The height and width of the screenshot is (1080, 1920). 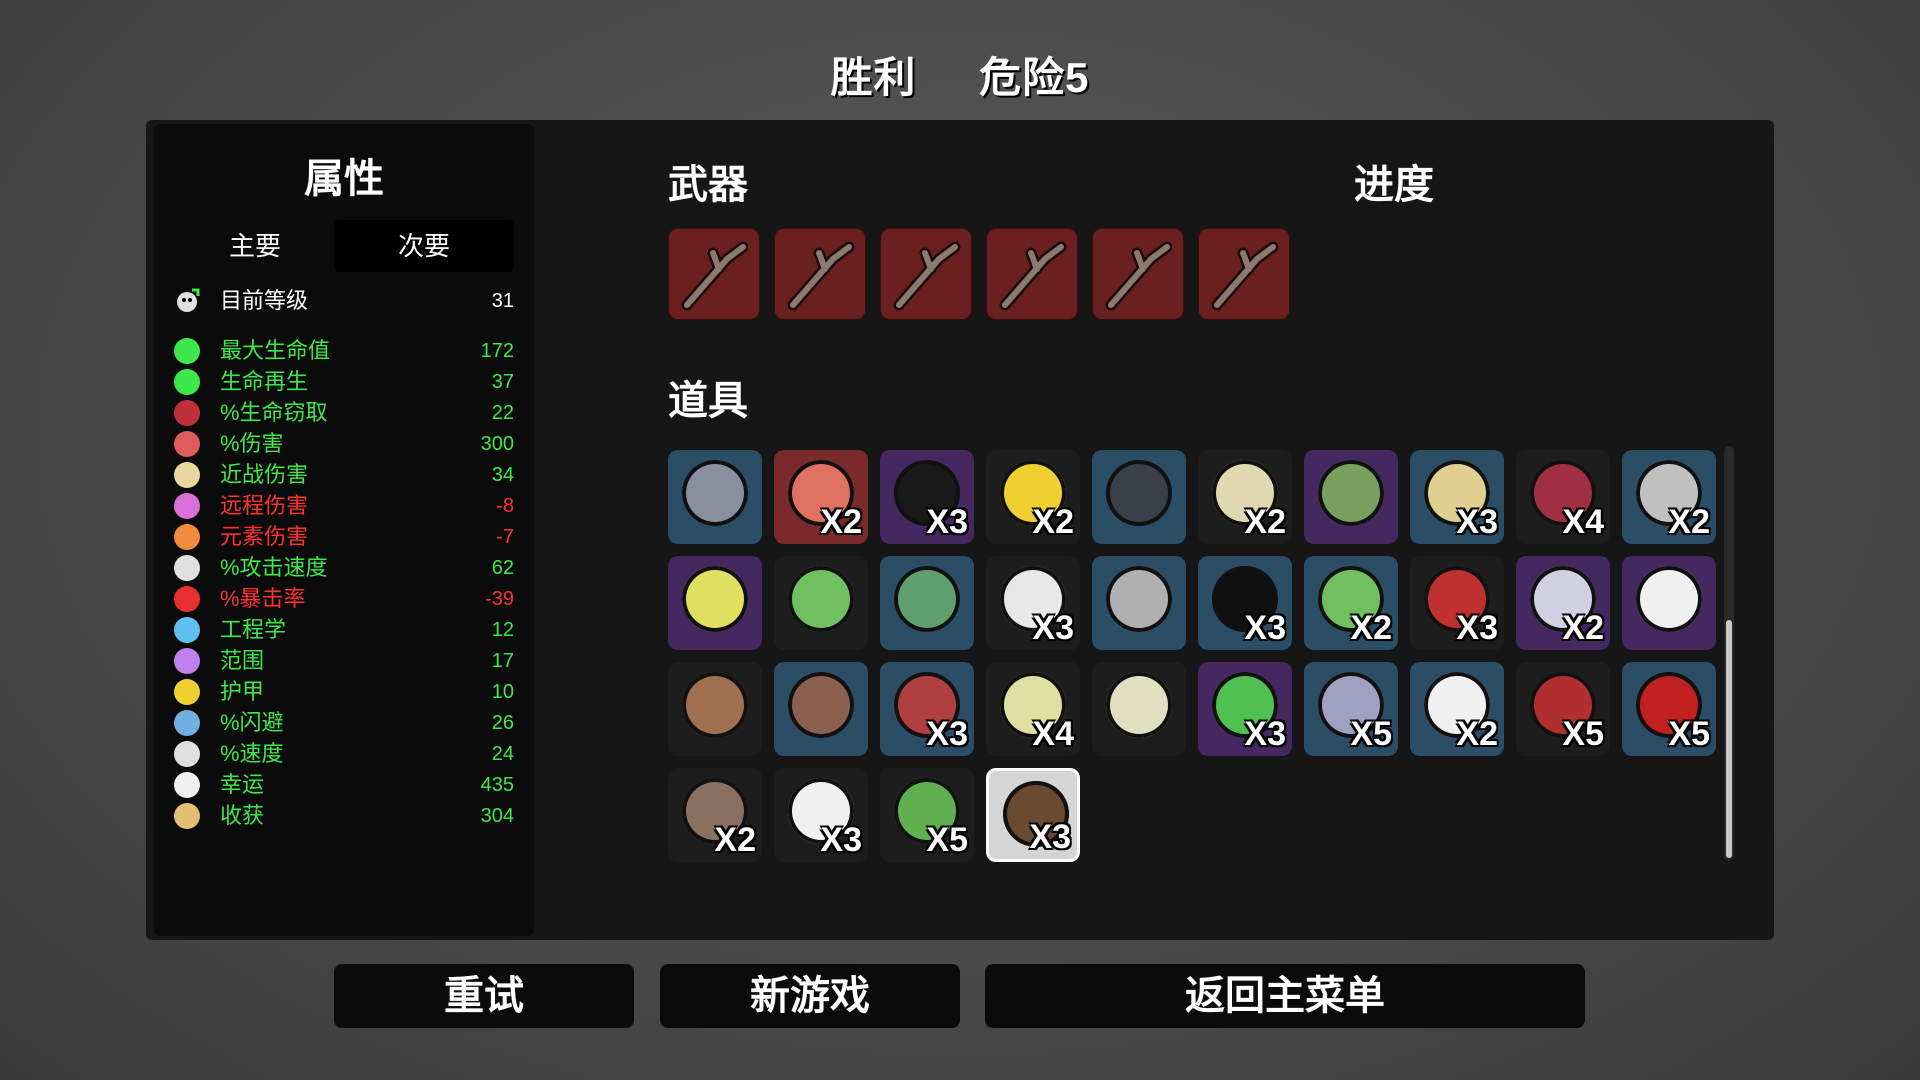 I want to click on main-menu-button: 返回主菜单, so click(x=1285, y=996).